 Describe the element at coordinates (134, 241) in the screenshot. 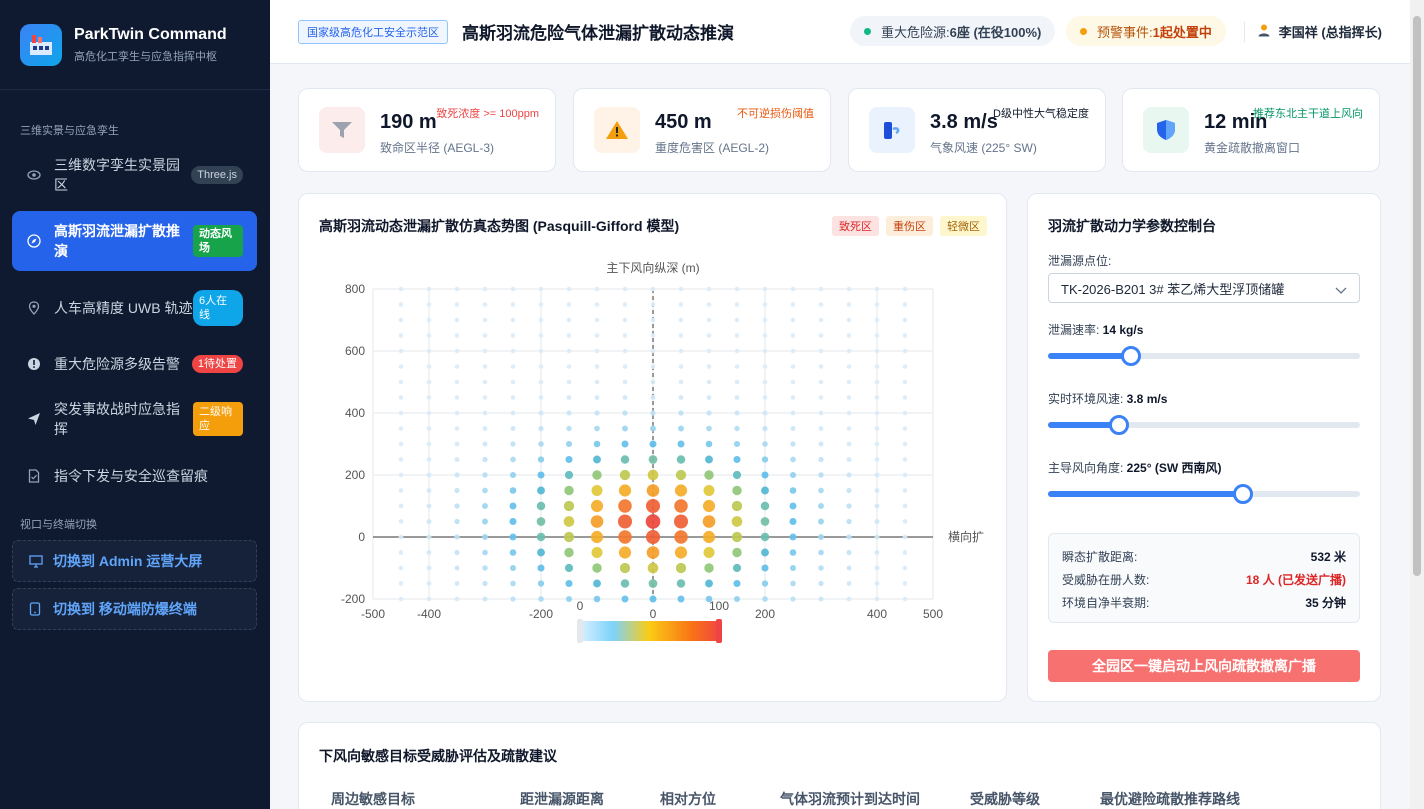

I see `sidebar-item-plume: 高斯羽流泄漏扩散推演 动态风场` at that location.